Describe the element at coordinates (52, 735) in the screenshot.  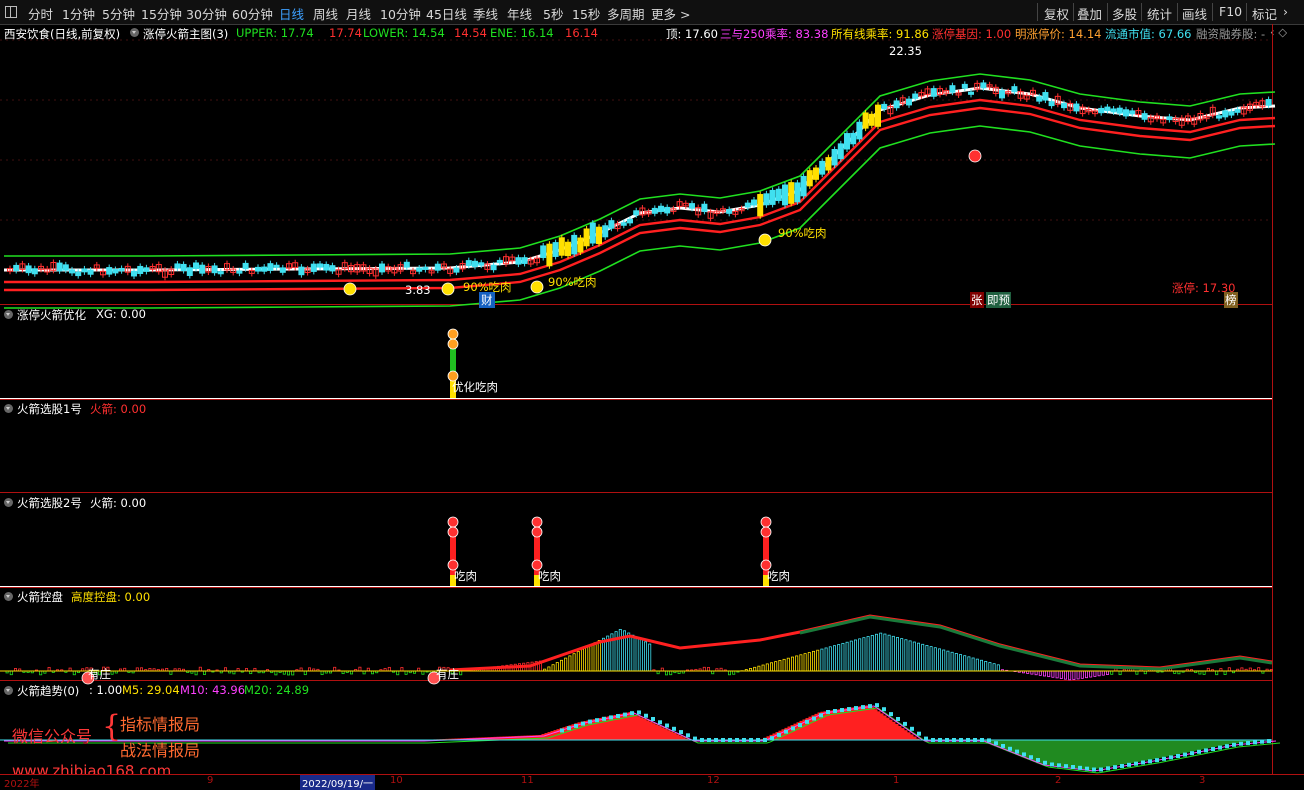
I see `wechat-account-label: 微信公众号` at that location.